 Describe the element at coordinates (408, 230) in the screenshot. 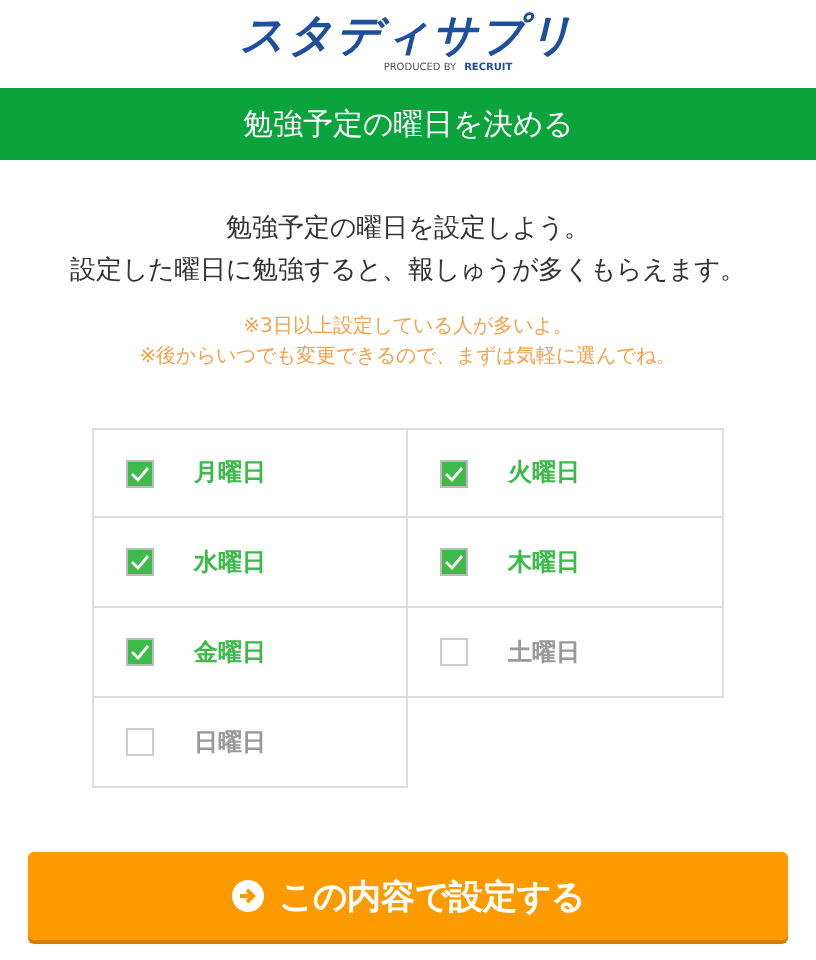

I see `intro-text: 勉強予定の曜日を設定しよう。` at that location.